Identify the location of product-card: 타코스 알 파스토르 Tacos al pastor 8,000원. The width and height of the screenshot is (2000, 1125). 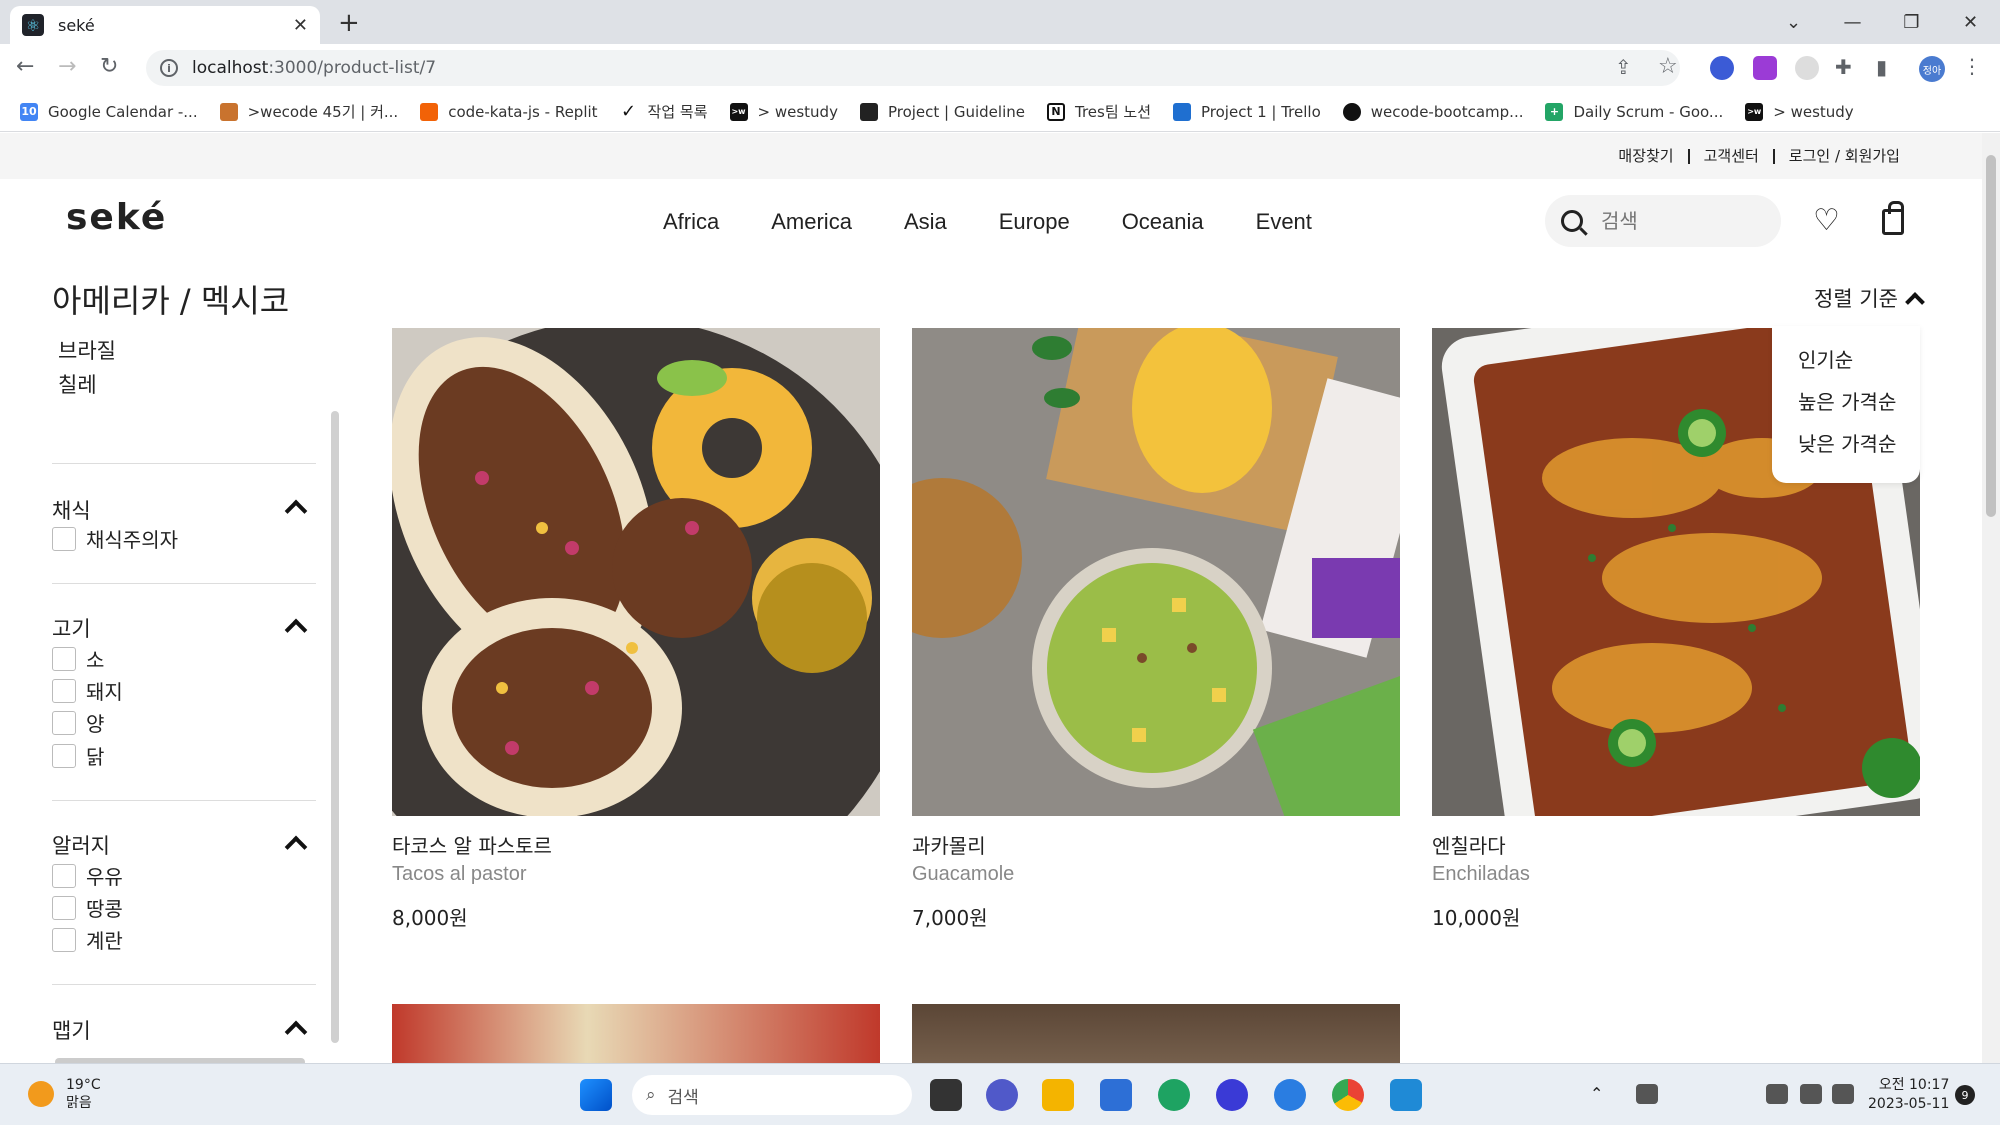
(636, 629).